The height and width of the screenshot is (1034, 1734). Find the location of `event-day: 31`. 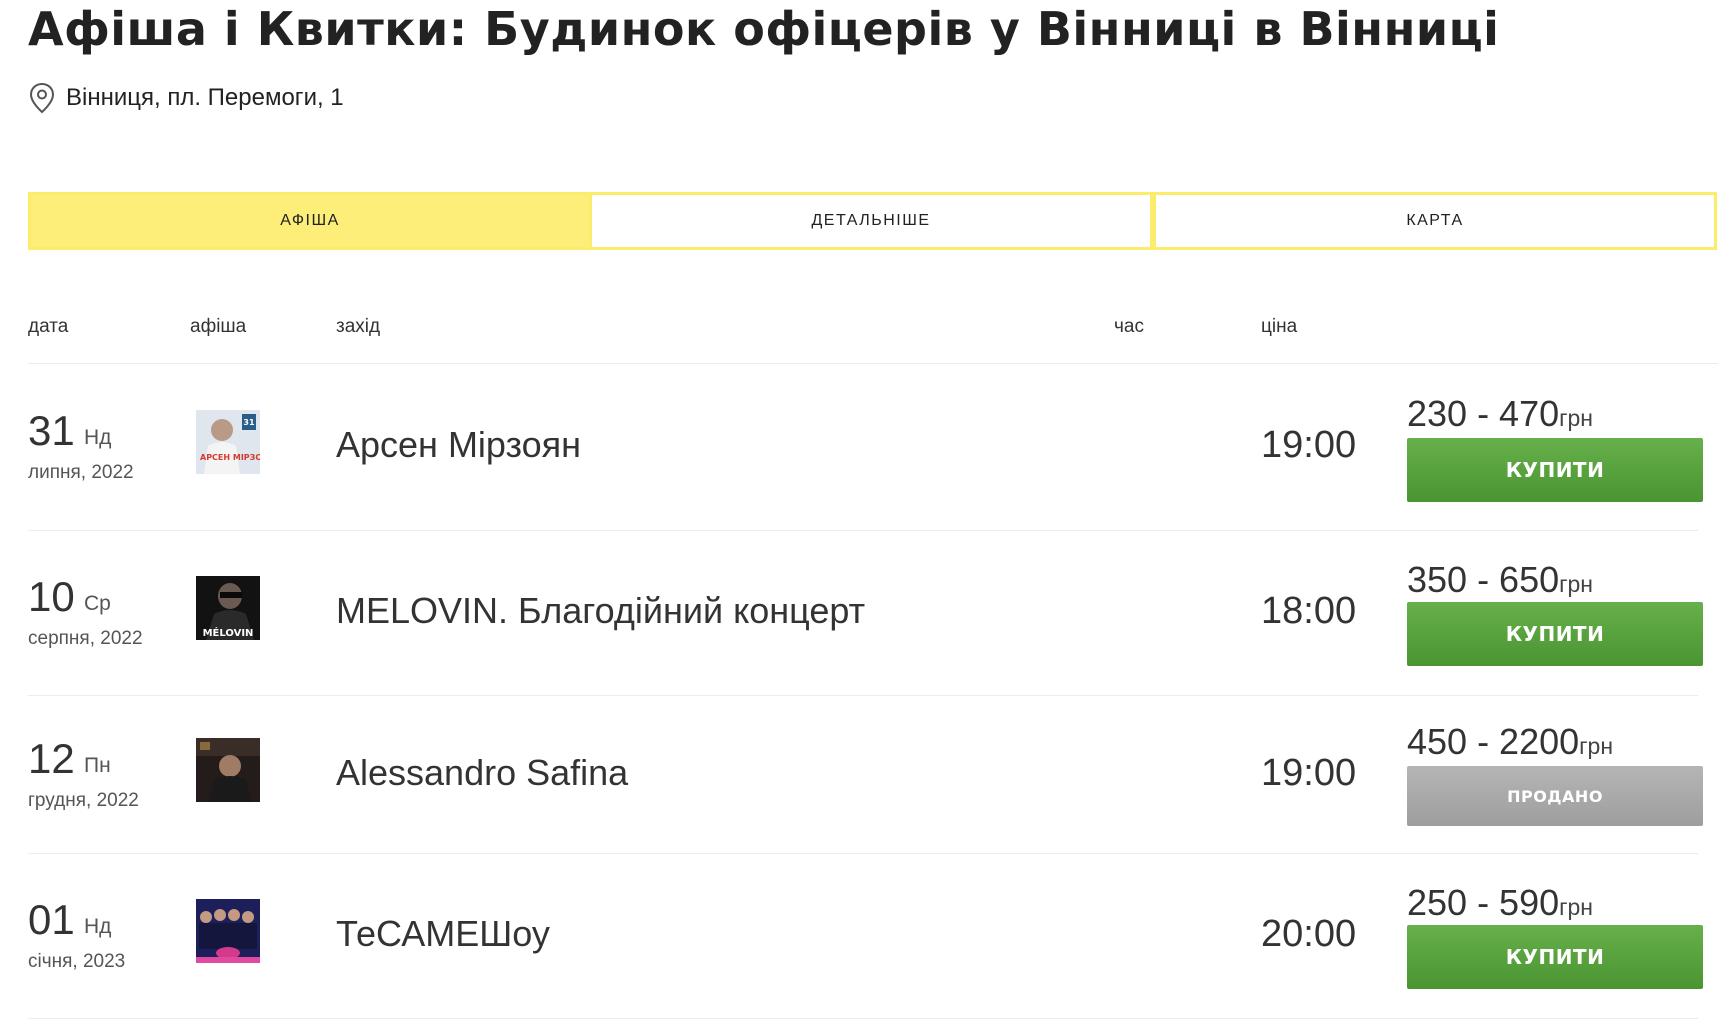

event-day: 31 is located at coordinates (51, 430).